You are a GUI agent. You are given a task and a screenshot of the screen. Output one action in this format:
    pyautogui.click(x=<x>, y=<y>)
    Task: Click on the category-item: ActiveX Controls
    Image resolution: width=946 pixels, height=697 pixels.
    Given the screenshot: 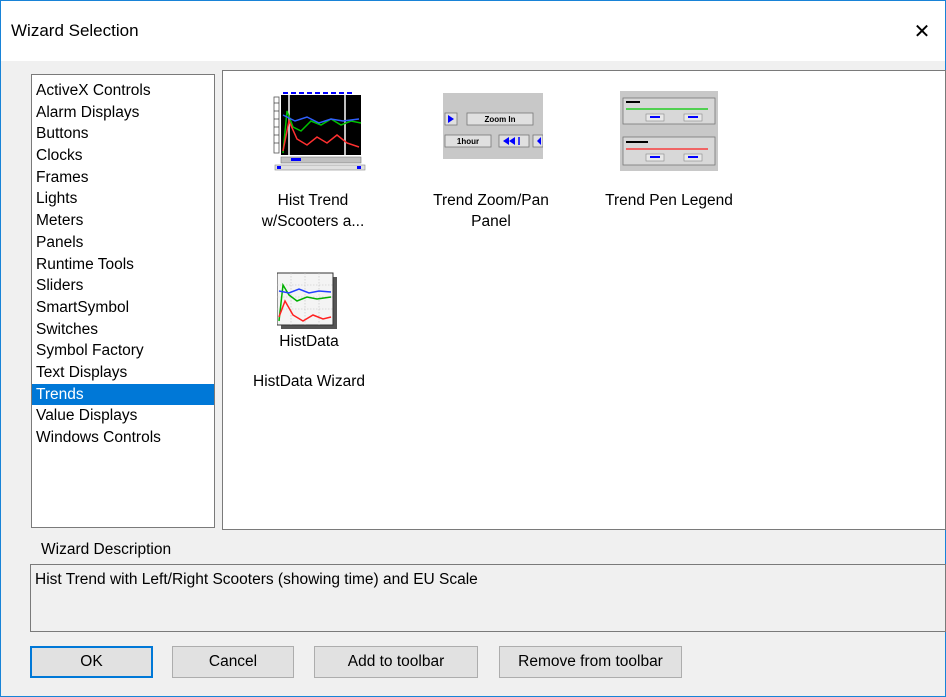 What is the action you would take?
    pyautogui.click(x=123, y=91)
    